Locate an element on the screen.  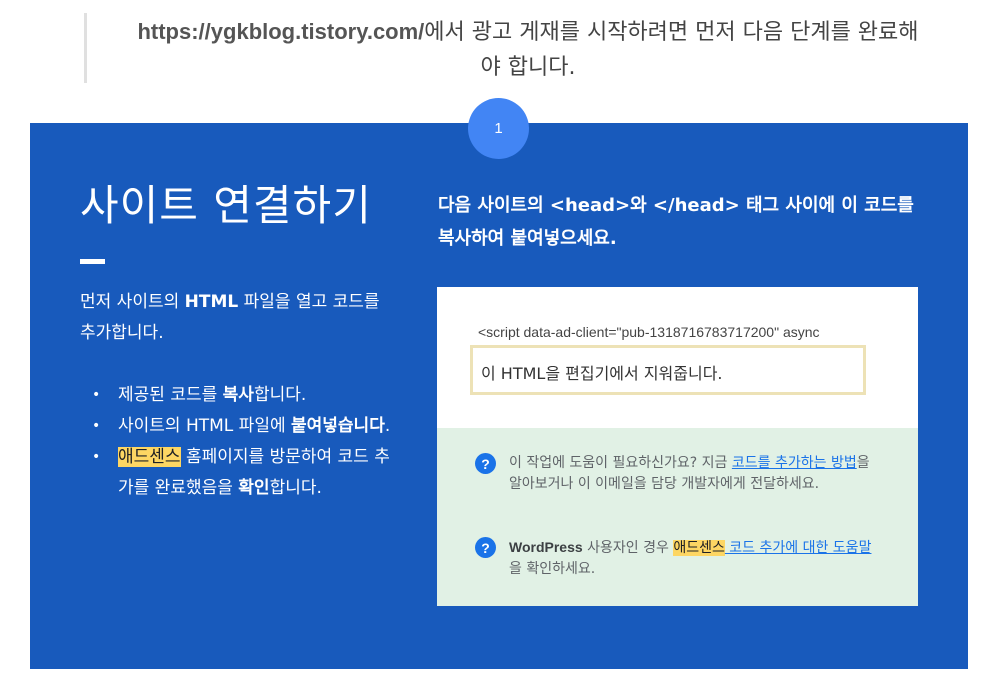
adsense-code-help-link: 코드 추가에 대한 도움말 is located at coordinates (798, 548).